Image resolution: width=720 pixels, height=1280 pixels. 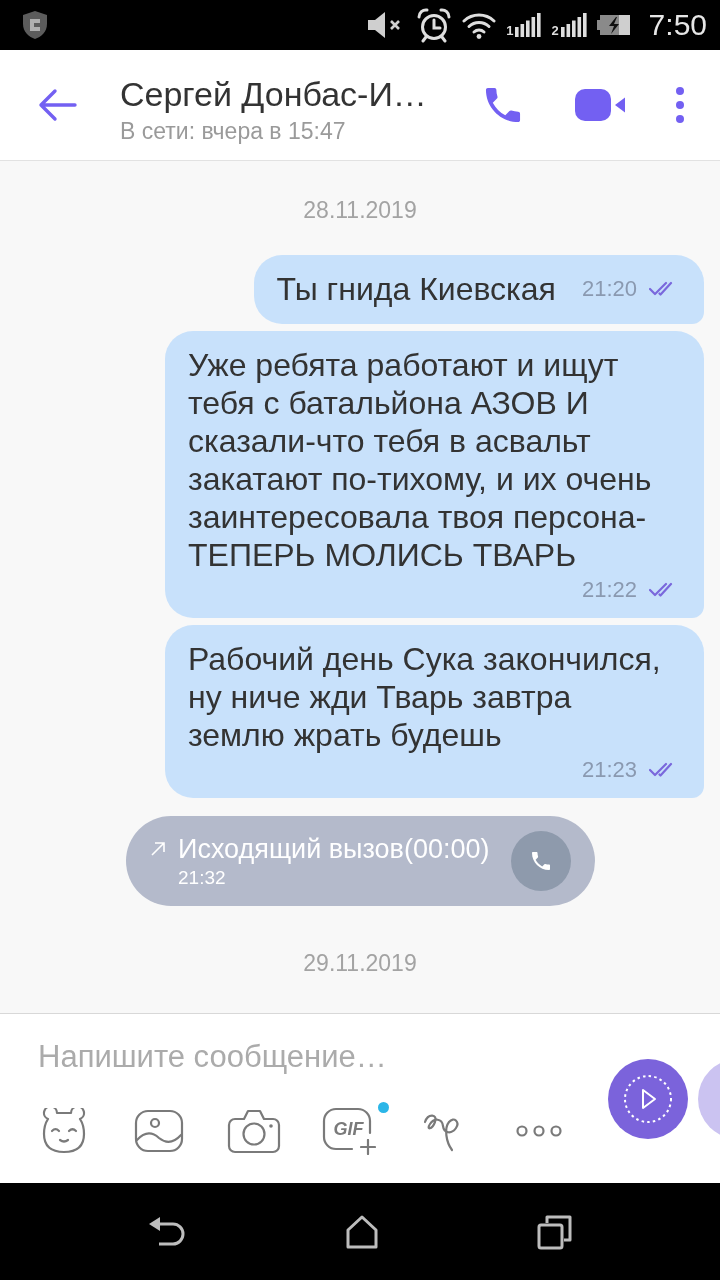 What do you see at coordinates (434, 25) in the screenshot?
I see `alarm-clock-icon` at bounding box center [434, 25].